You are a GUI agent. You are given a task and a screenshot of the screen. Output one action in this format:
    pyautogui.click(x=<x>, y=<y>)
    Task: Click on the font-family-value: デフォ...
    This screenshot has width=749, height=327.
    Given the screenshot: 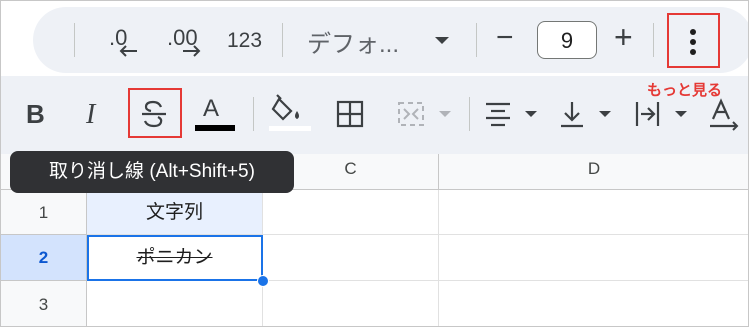 What is the action you would take?
    pyautogui.click(x=353, y=44)
    